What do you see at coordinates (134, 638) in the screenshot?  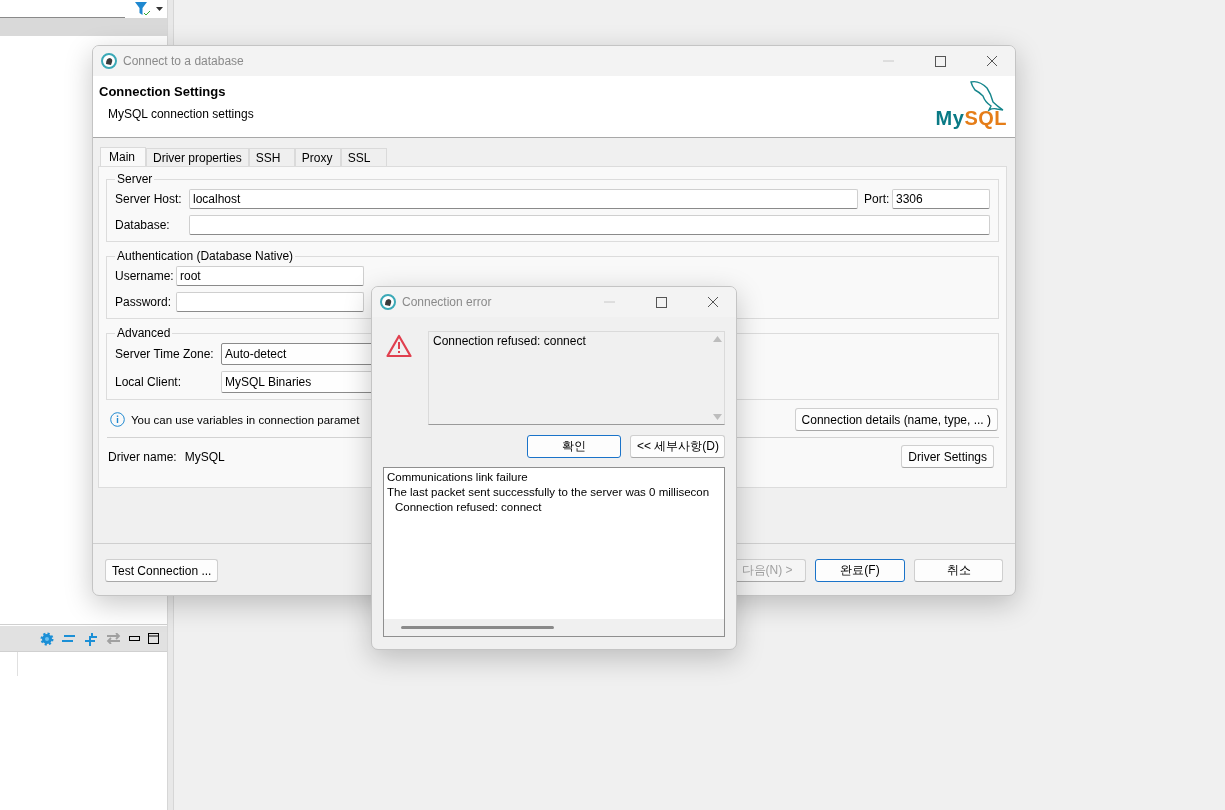 I see `minimize-view-icon` at bounding box center [134, 638].